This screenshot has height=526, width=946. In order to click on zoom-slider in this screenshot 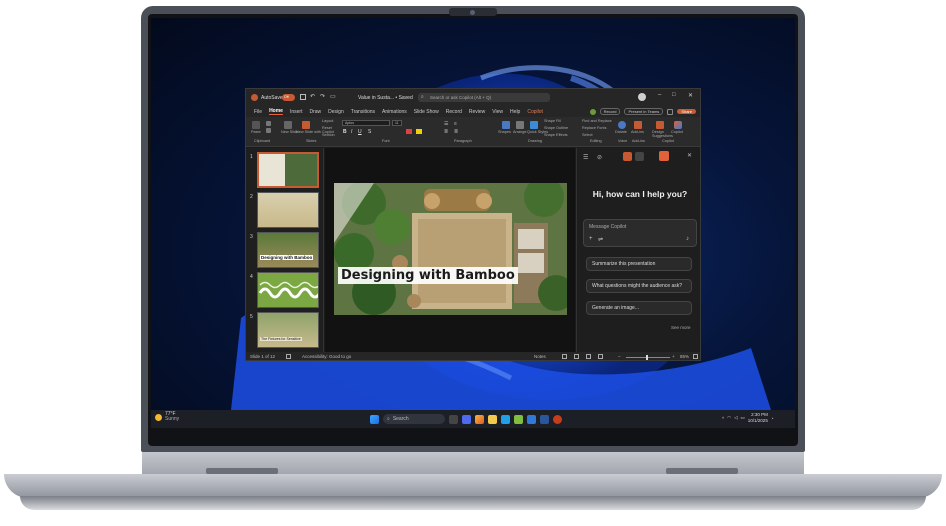, I will do `click(648, 357)`.